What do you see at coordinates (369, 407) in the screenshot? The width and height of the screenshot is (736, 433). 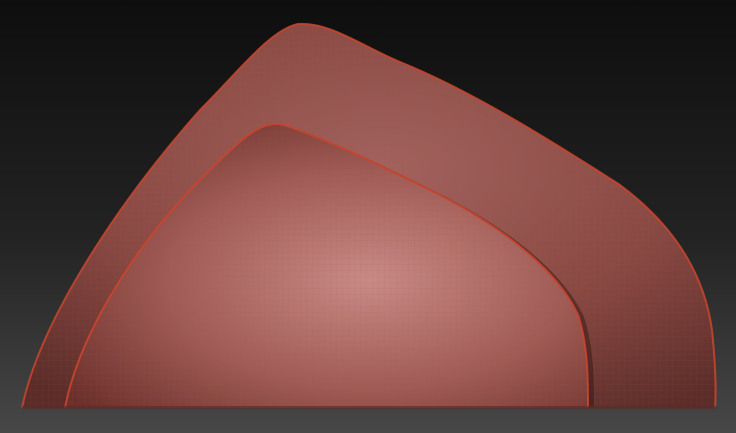 I see `mesh-base-edge` at bounding box center [369, 407].